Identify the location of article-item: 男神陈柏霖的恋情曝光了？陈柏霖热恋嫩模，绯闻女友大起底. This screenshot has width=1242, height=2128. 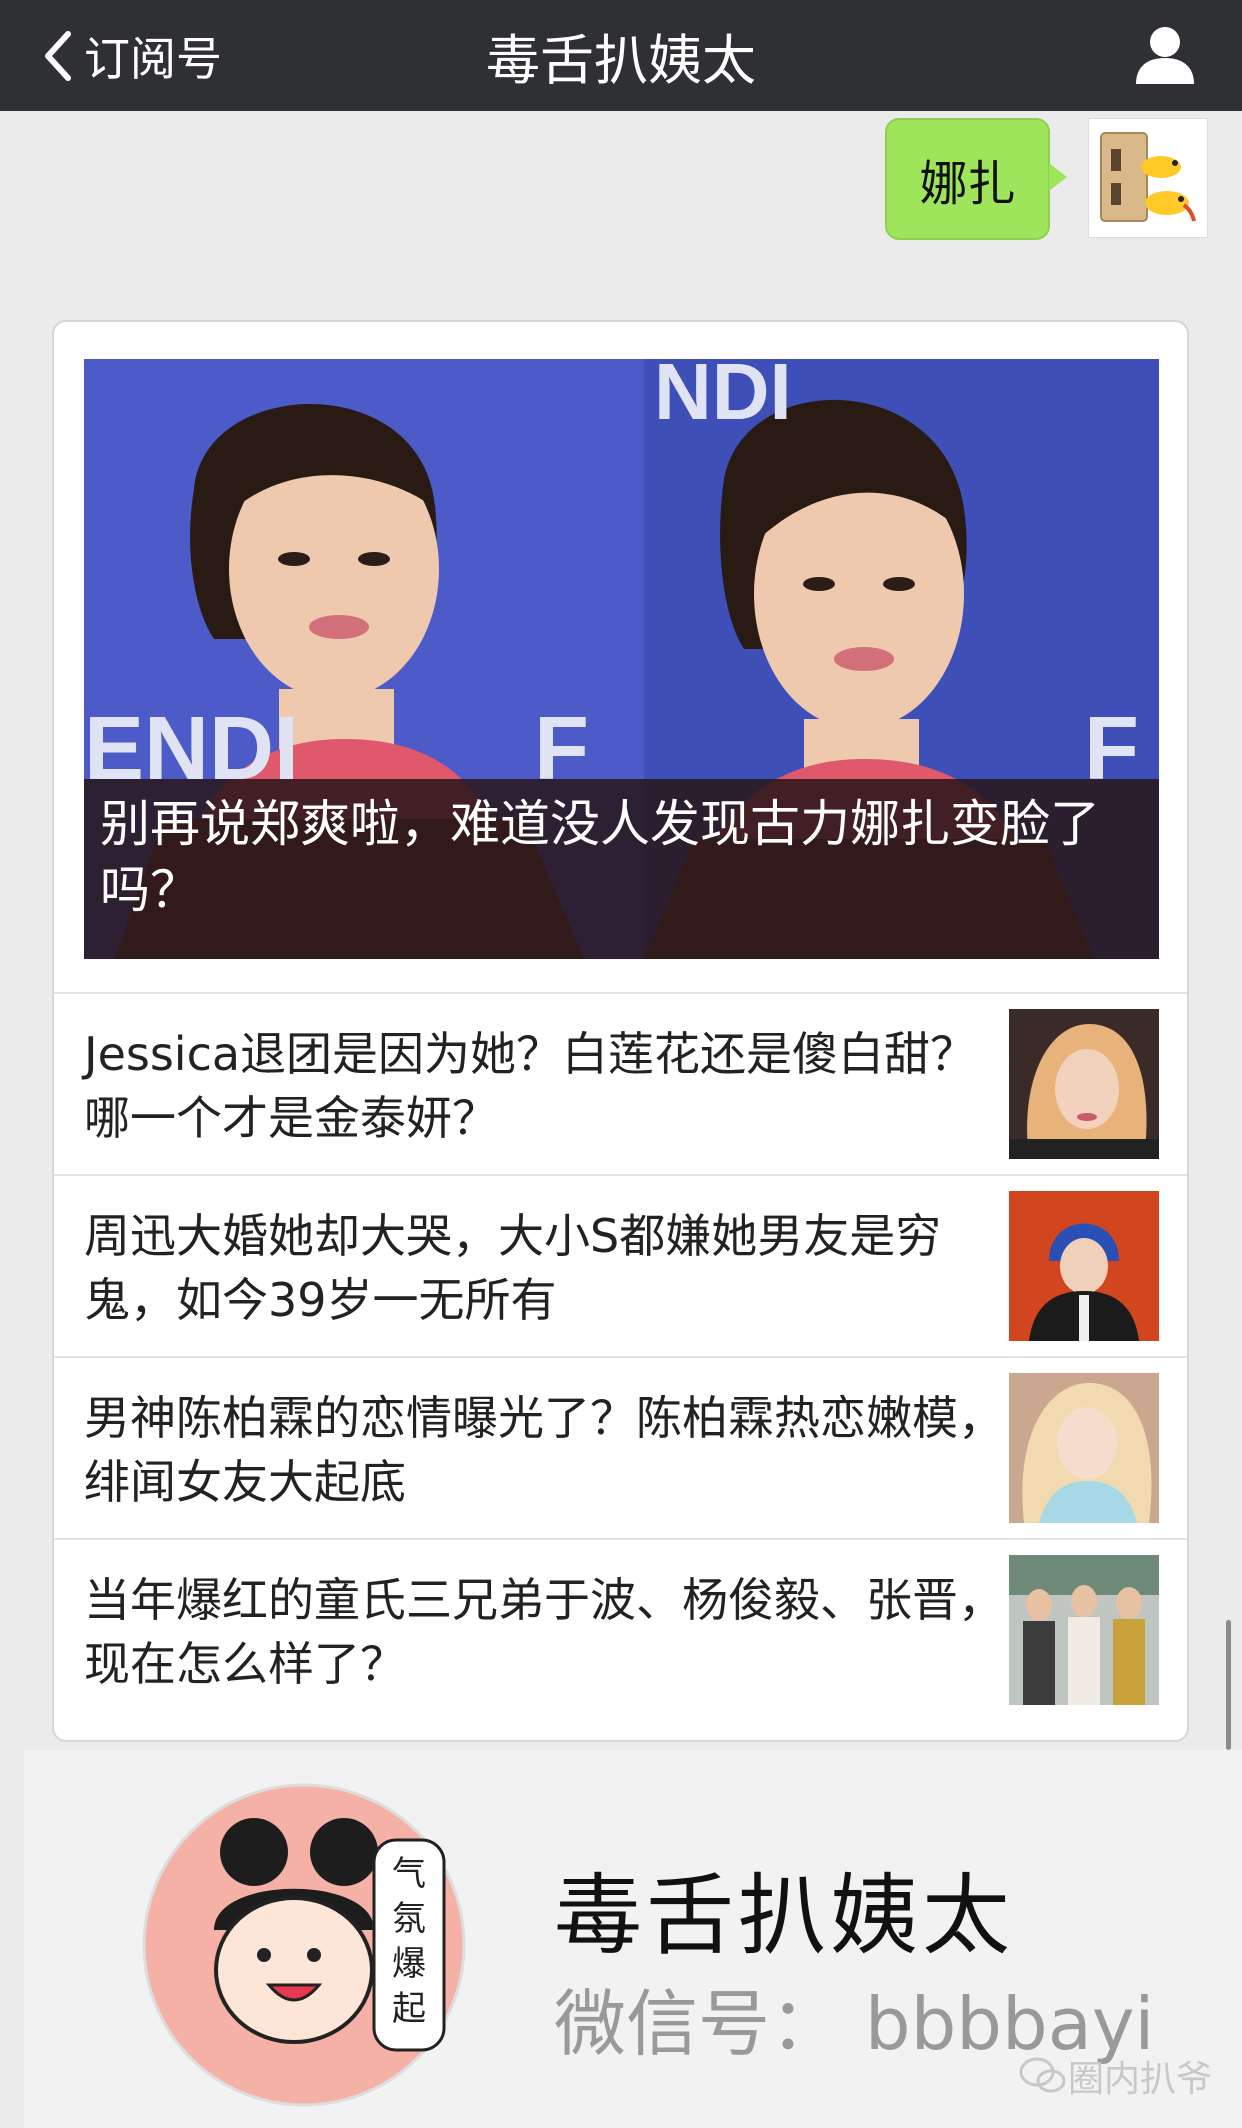
(620, 1448).